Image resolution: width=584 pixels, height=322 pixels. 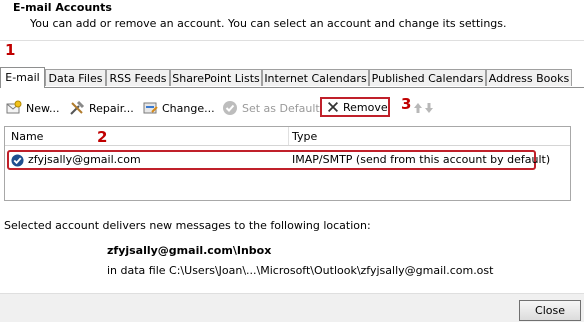 I want to click on delivery-inbox-path: zfyjsally@gmail.com\Inbox, so click(x=189, y=250).